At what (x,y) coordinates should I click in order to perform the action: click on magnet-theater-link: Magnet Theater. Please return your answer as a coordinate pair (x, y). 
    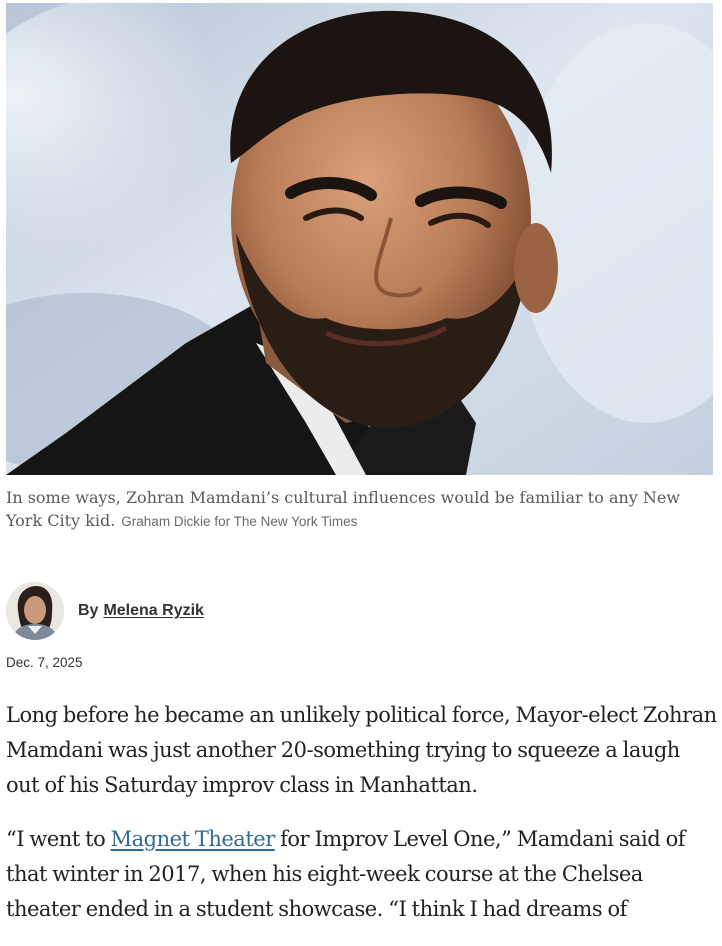
    Looking at the image, I should click on (193, 839).